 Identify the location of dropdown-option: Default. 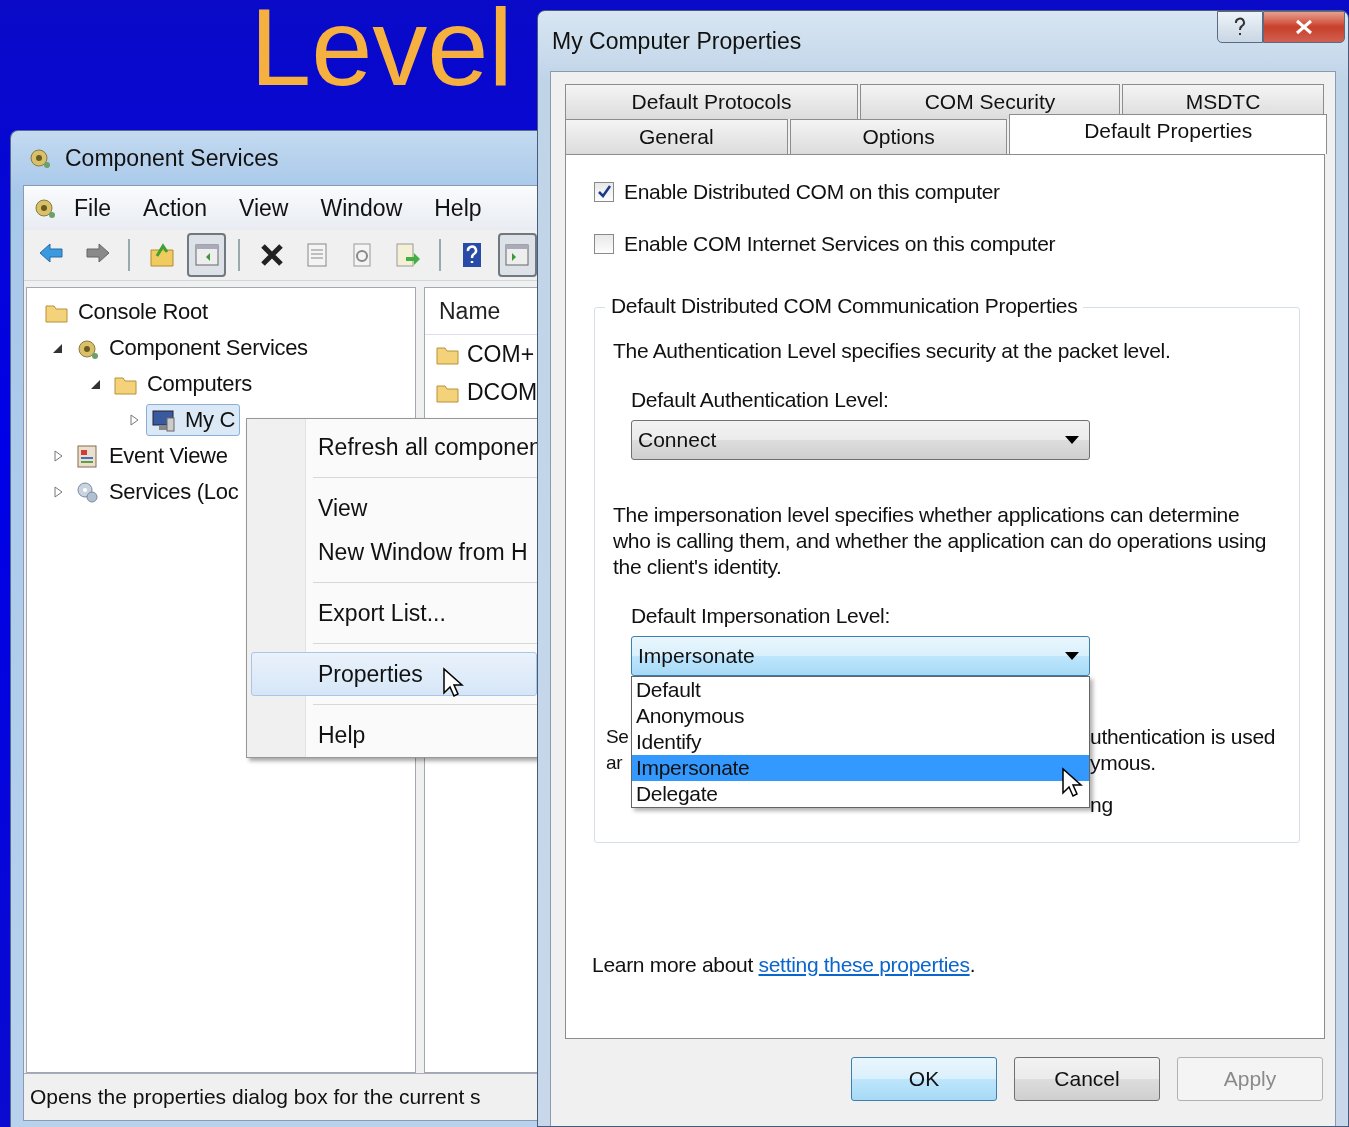
(860, 690).